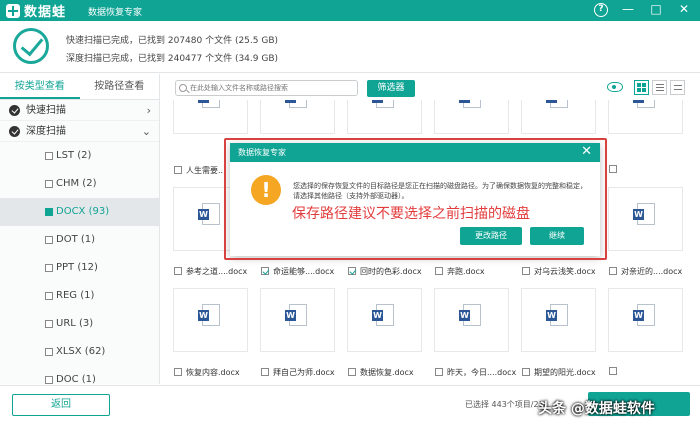 This screenshot has width=700, height=427. I want to click on type-label: REG (1), so click(75, 295).